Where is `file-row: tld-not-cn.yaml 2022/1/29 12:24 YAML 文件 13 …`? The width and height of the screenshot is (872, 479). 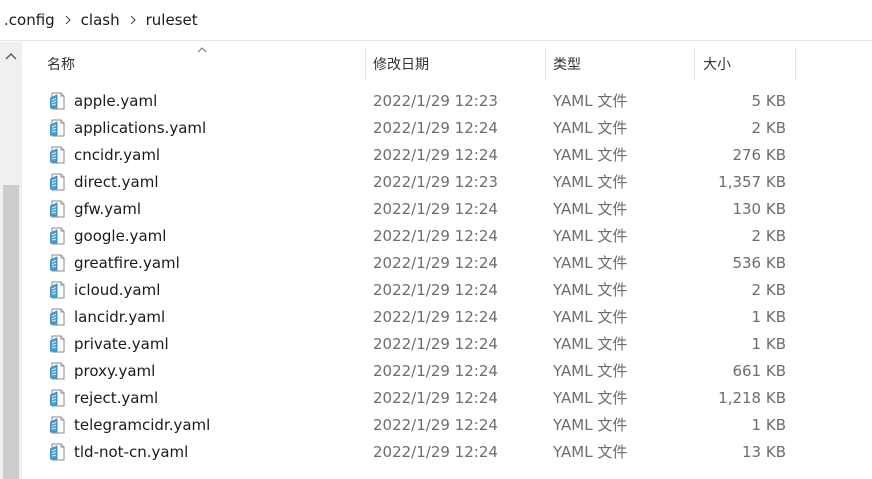
file-row: tld-not-cn.yaml 2022/1/29 12:24 YAML 文件 13 … is located at coordinates (447, 452).